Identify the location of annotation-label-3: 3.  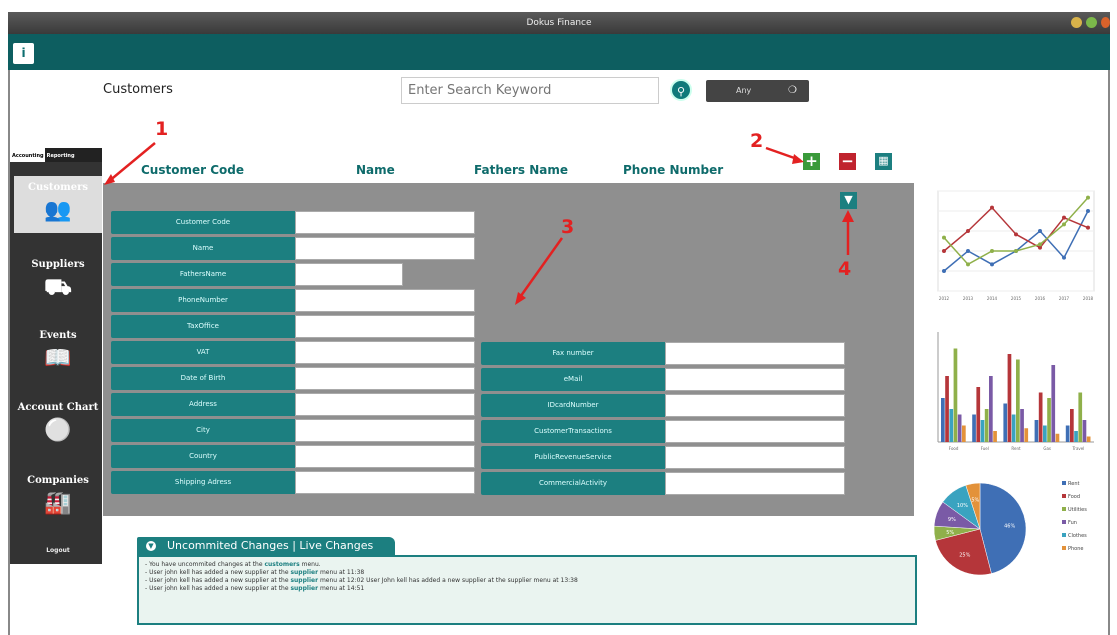
(568, 227).